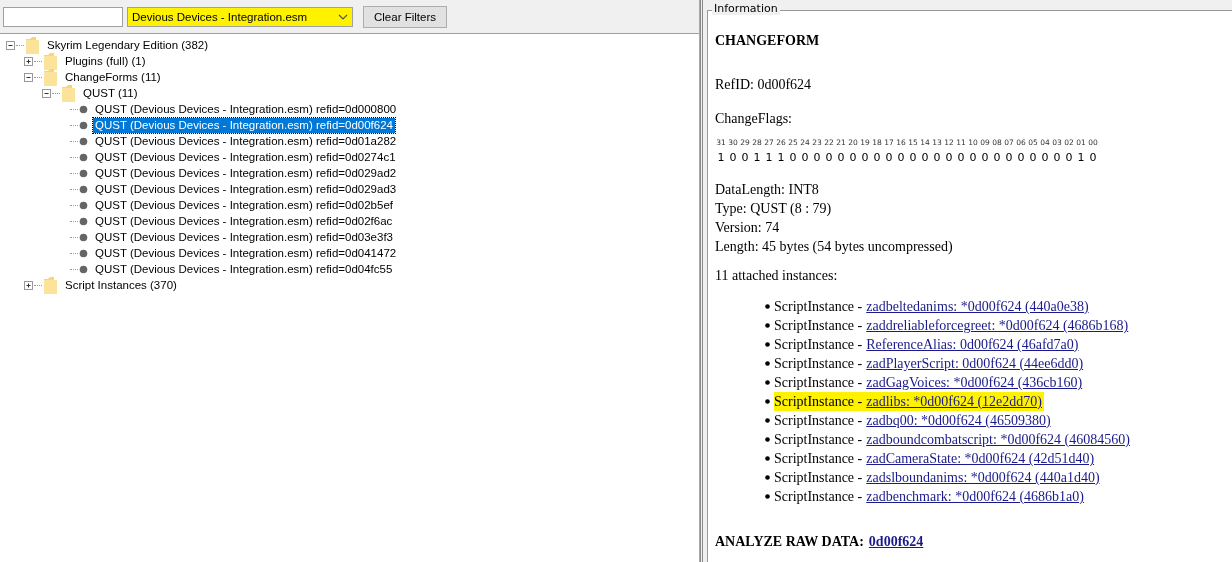 This screenshot has width=1232, height=562. What do you see at coordinates (834, 247) in the screenshot?
I see `detail-text: Length: 45 bytes (54 bytes uncompressed)` at bounding box center [834, 247].